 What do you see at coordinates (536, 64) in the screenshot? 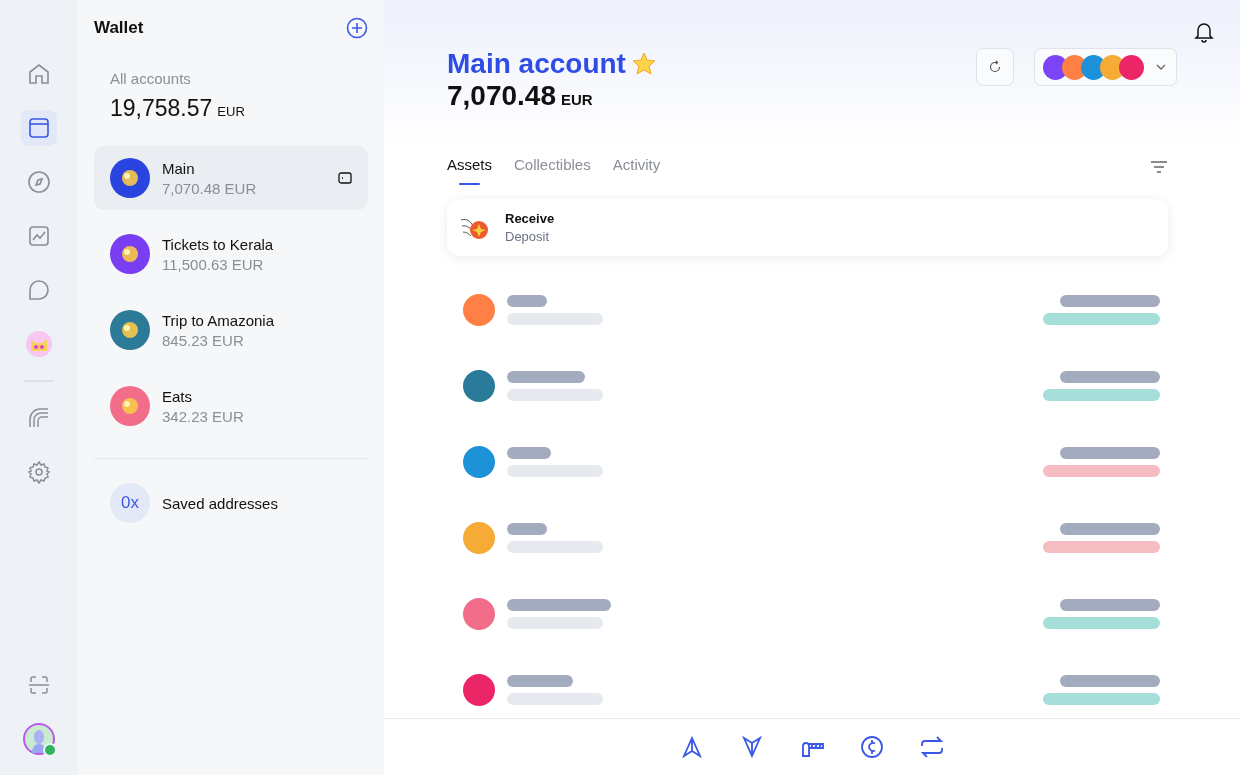
I see `account-title: Main account` at bounding box center [536, 64].